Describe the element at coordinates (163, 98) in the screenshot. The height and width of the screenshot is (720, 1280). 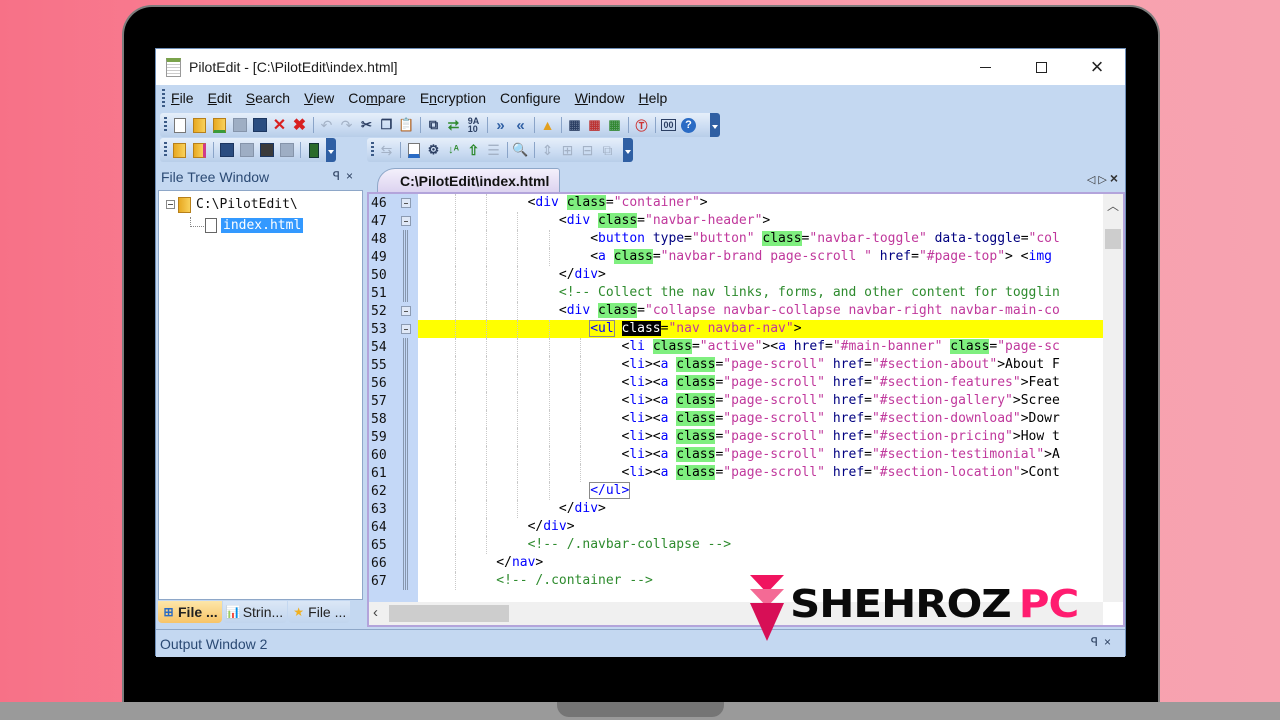
I see `menubar-grip` at that location.